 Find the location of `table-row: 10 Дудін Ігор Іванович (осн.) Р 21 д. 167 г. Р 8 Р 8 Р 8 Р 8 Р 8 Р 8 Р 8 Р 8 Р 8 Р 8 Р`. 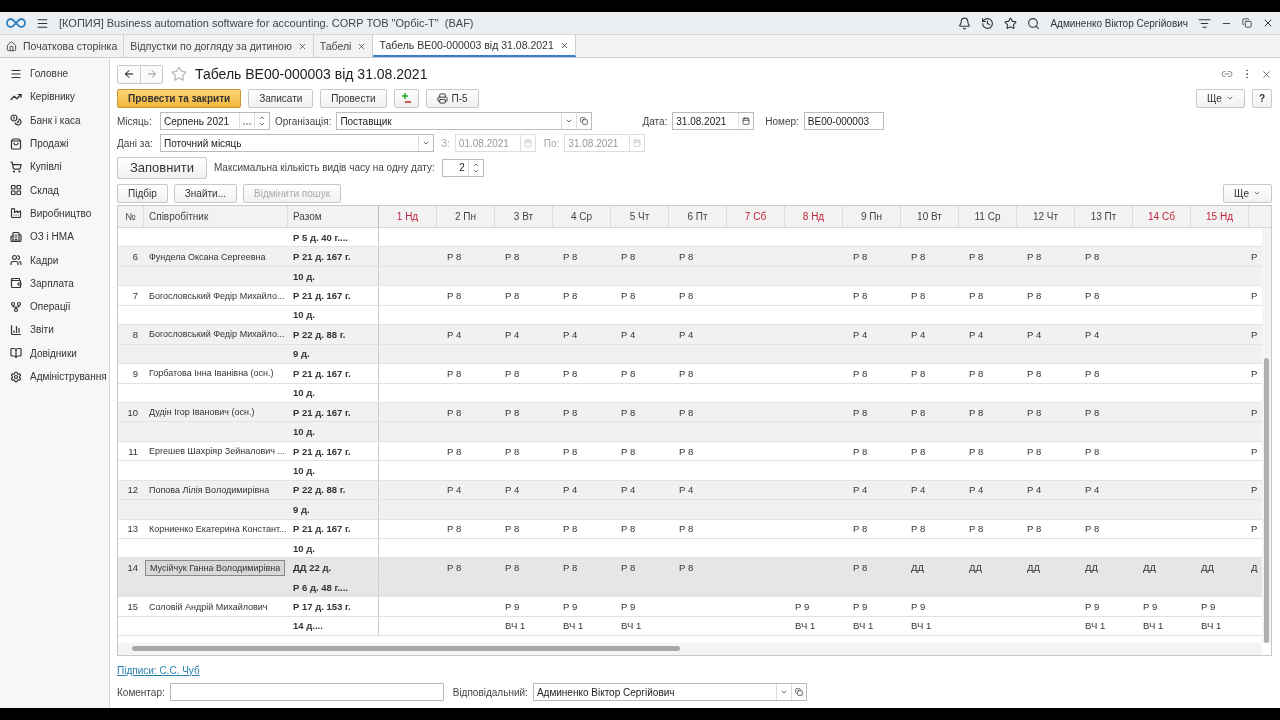

table-row: 10 Дудін Ігор Іванович (осн.) Р 21 д. 167 г. Р 8 Р 8 Р 8 Р 8 Р 8 Р 8 Р 8 Р 8 Р 8 Р 8 Р is located at coordinates (690, 412).